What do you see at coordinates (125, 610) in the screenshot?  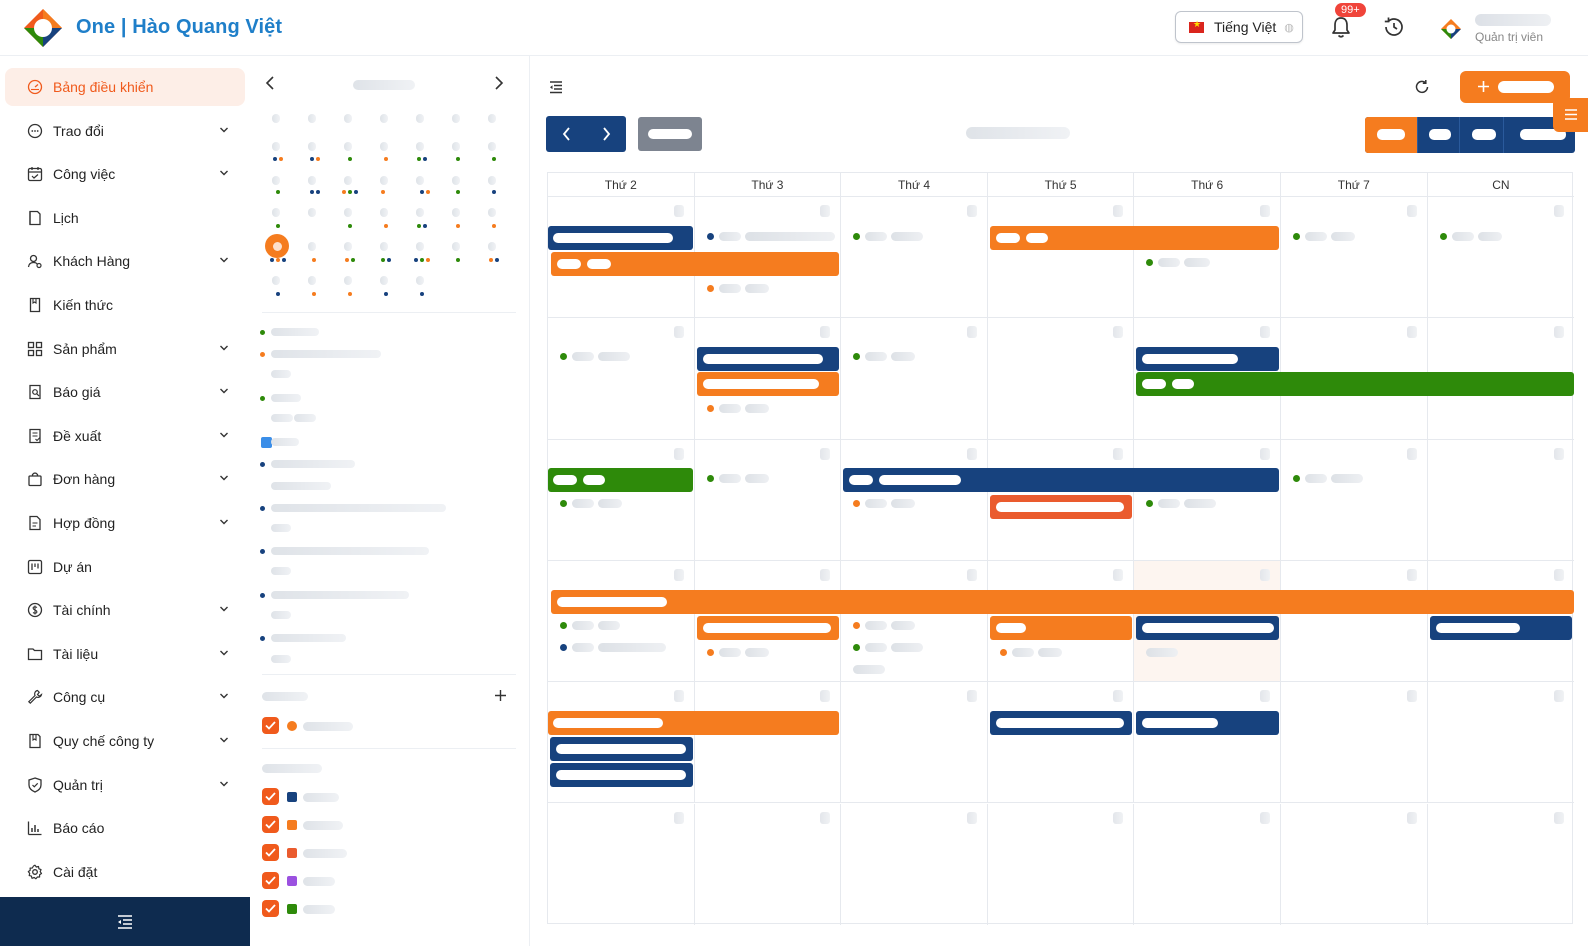 I see `sidebar-item-13: Tài chính` at bounding box center [125, 610].